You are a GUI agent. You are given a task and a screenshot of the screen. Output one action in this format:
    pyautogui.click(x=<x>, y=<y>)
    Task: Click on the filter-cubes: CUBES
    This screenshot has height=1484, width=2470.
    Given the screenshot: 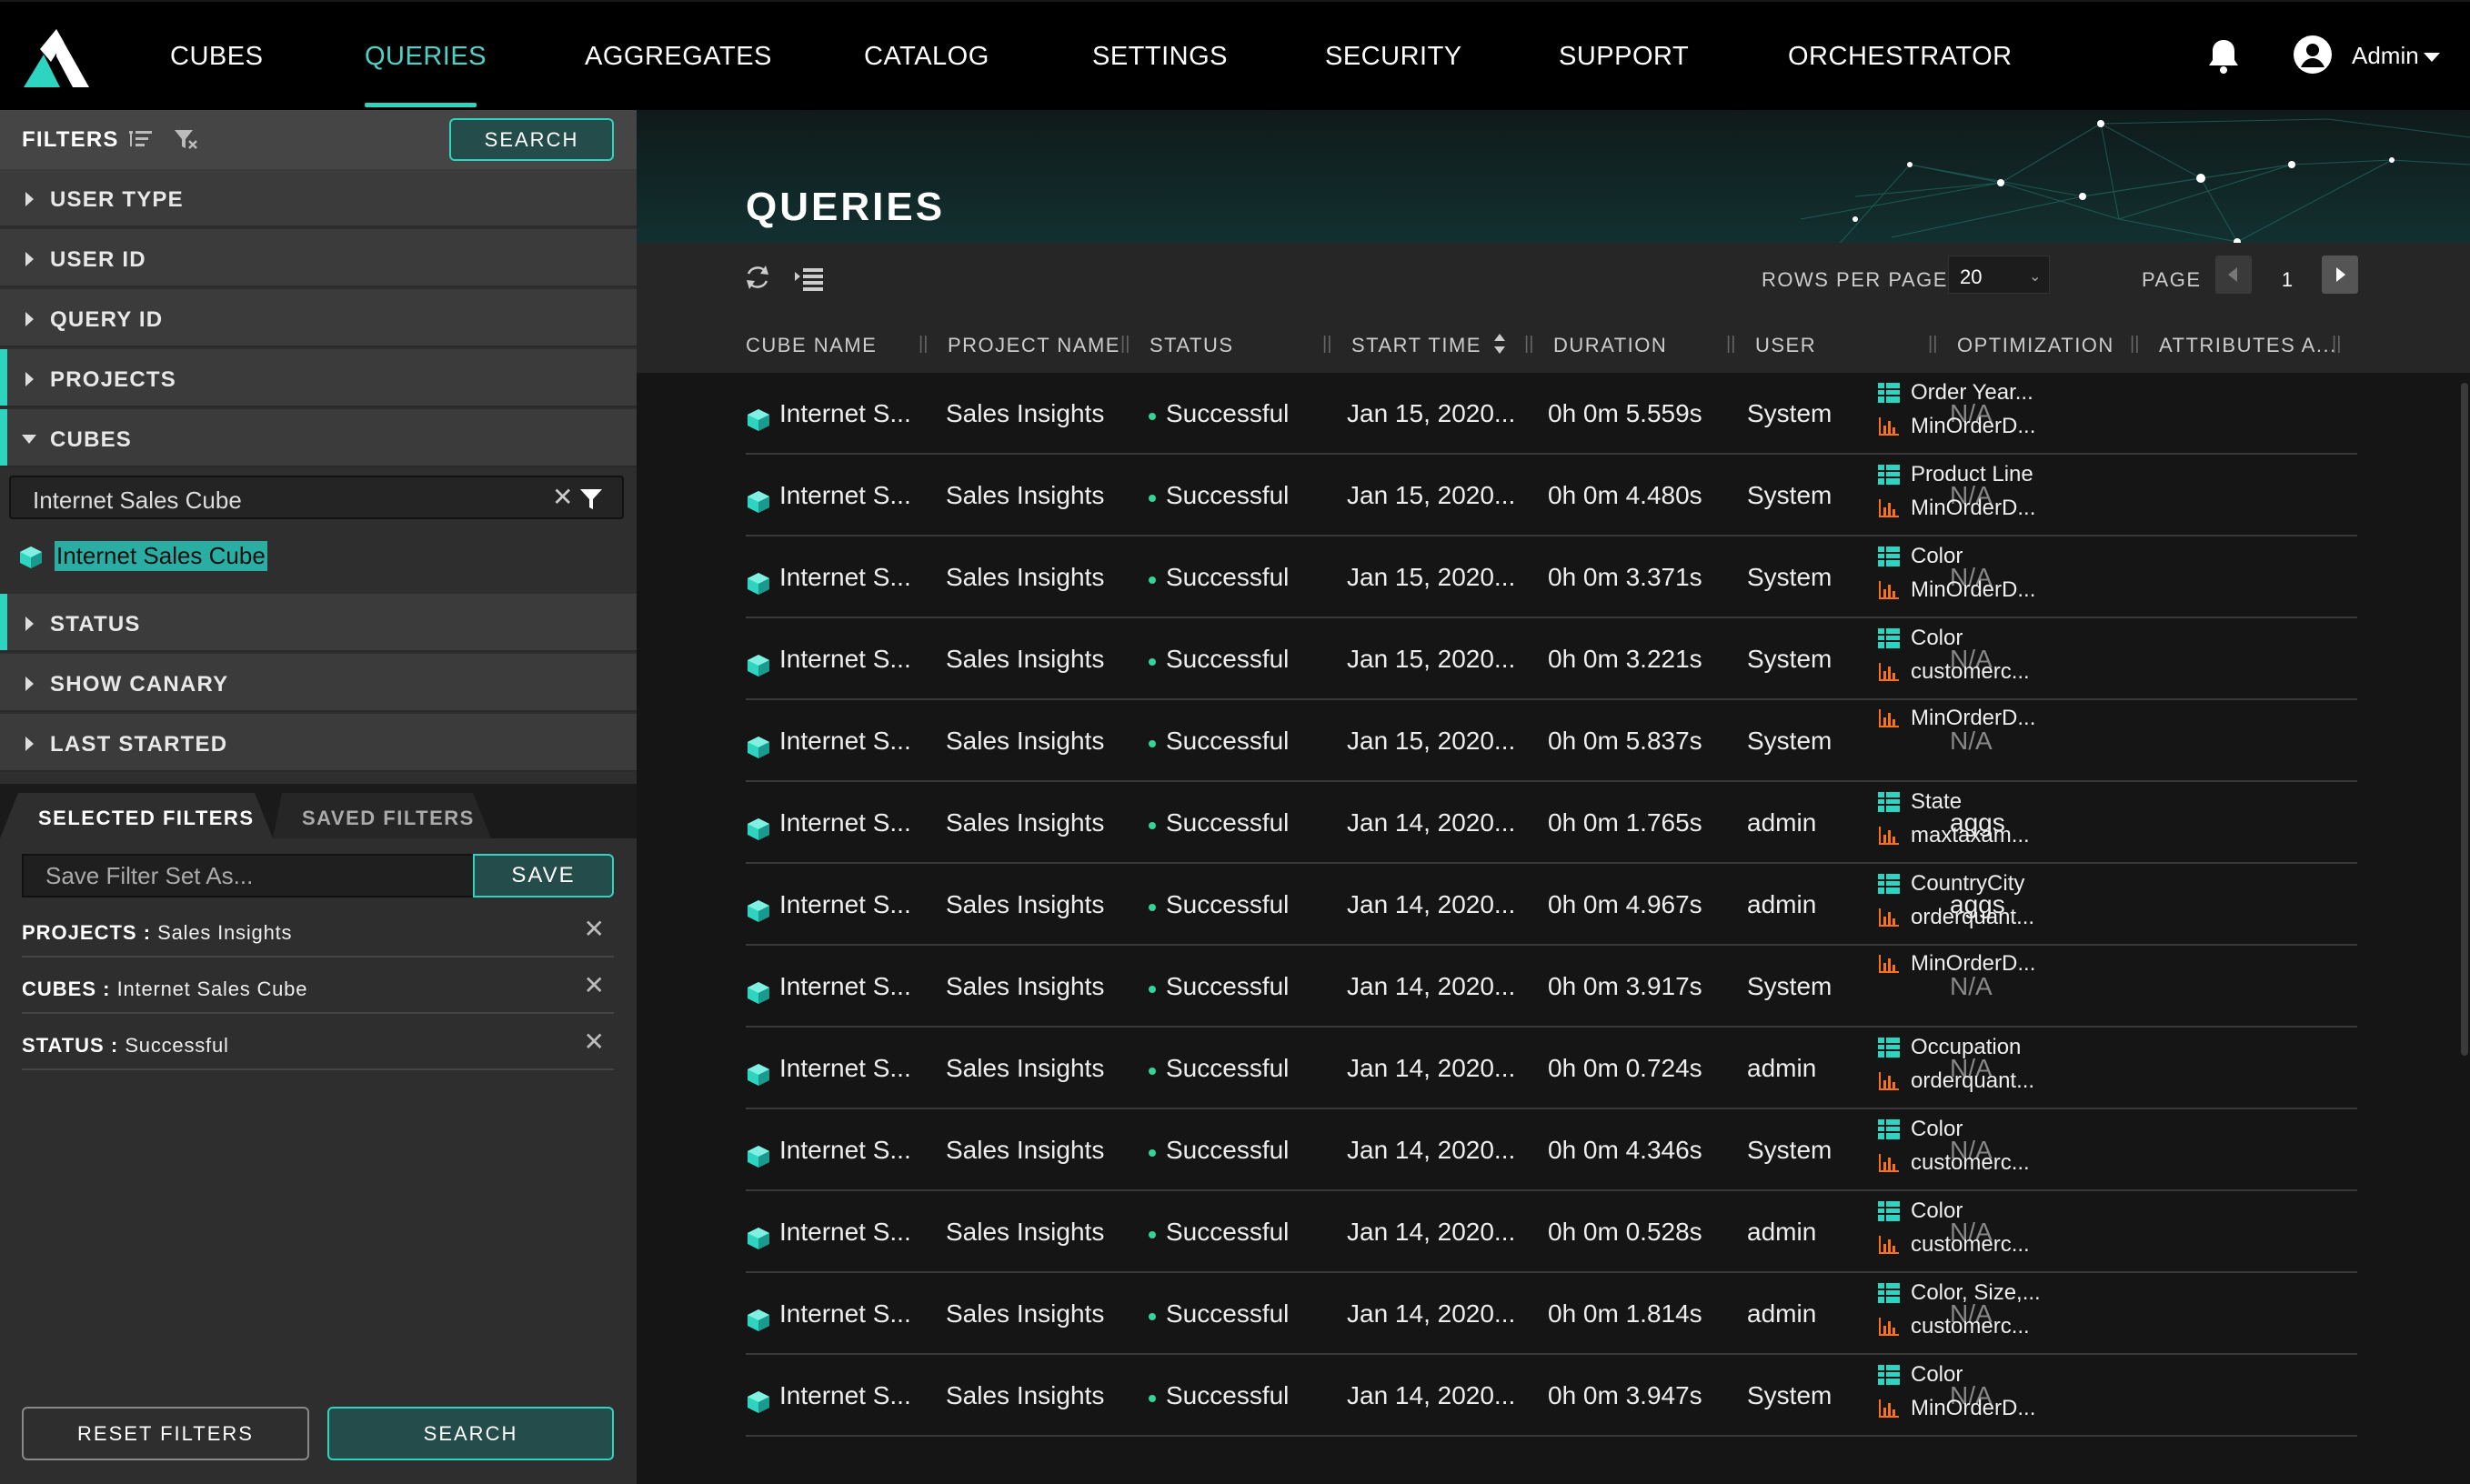 What is the action you would take?
    pyautogui.click(x=318, y=438)
    